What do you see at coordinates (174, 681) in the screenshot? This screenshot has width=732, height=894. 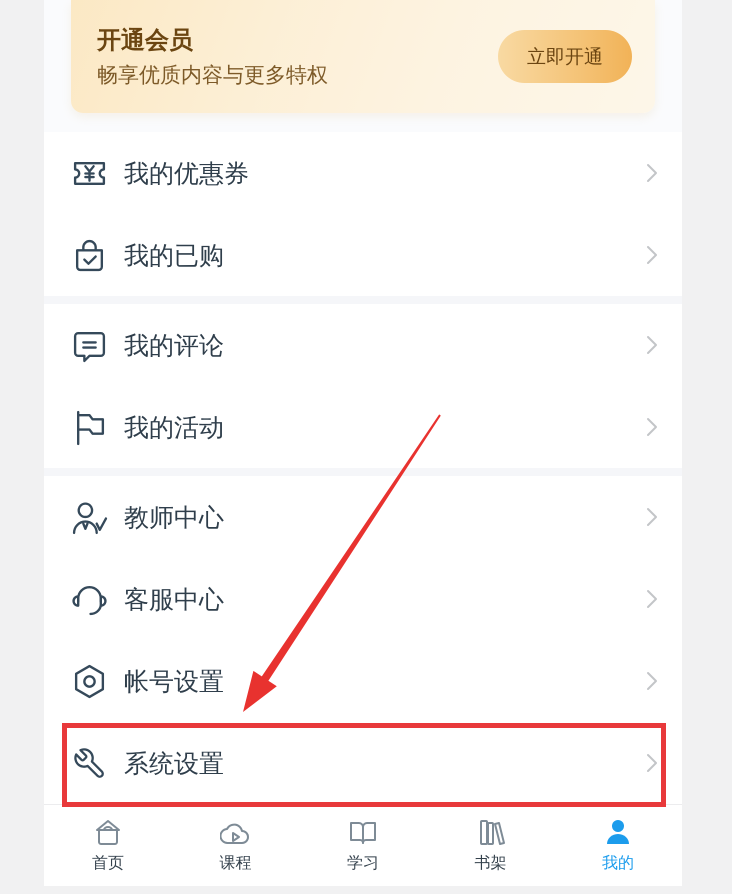 I see `menu-item-label: 帐号设置` at bounding box center [174, 681].